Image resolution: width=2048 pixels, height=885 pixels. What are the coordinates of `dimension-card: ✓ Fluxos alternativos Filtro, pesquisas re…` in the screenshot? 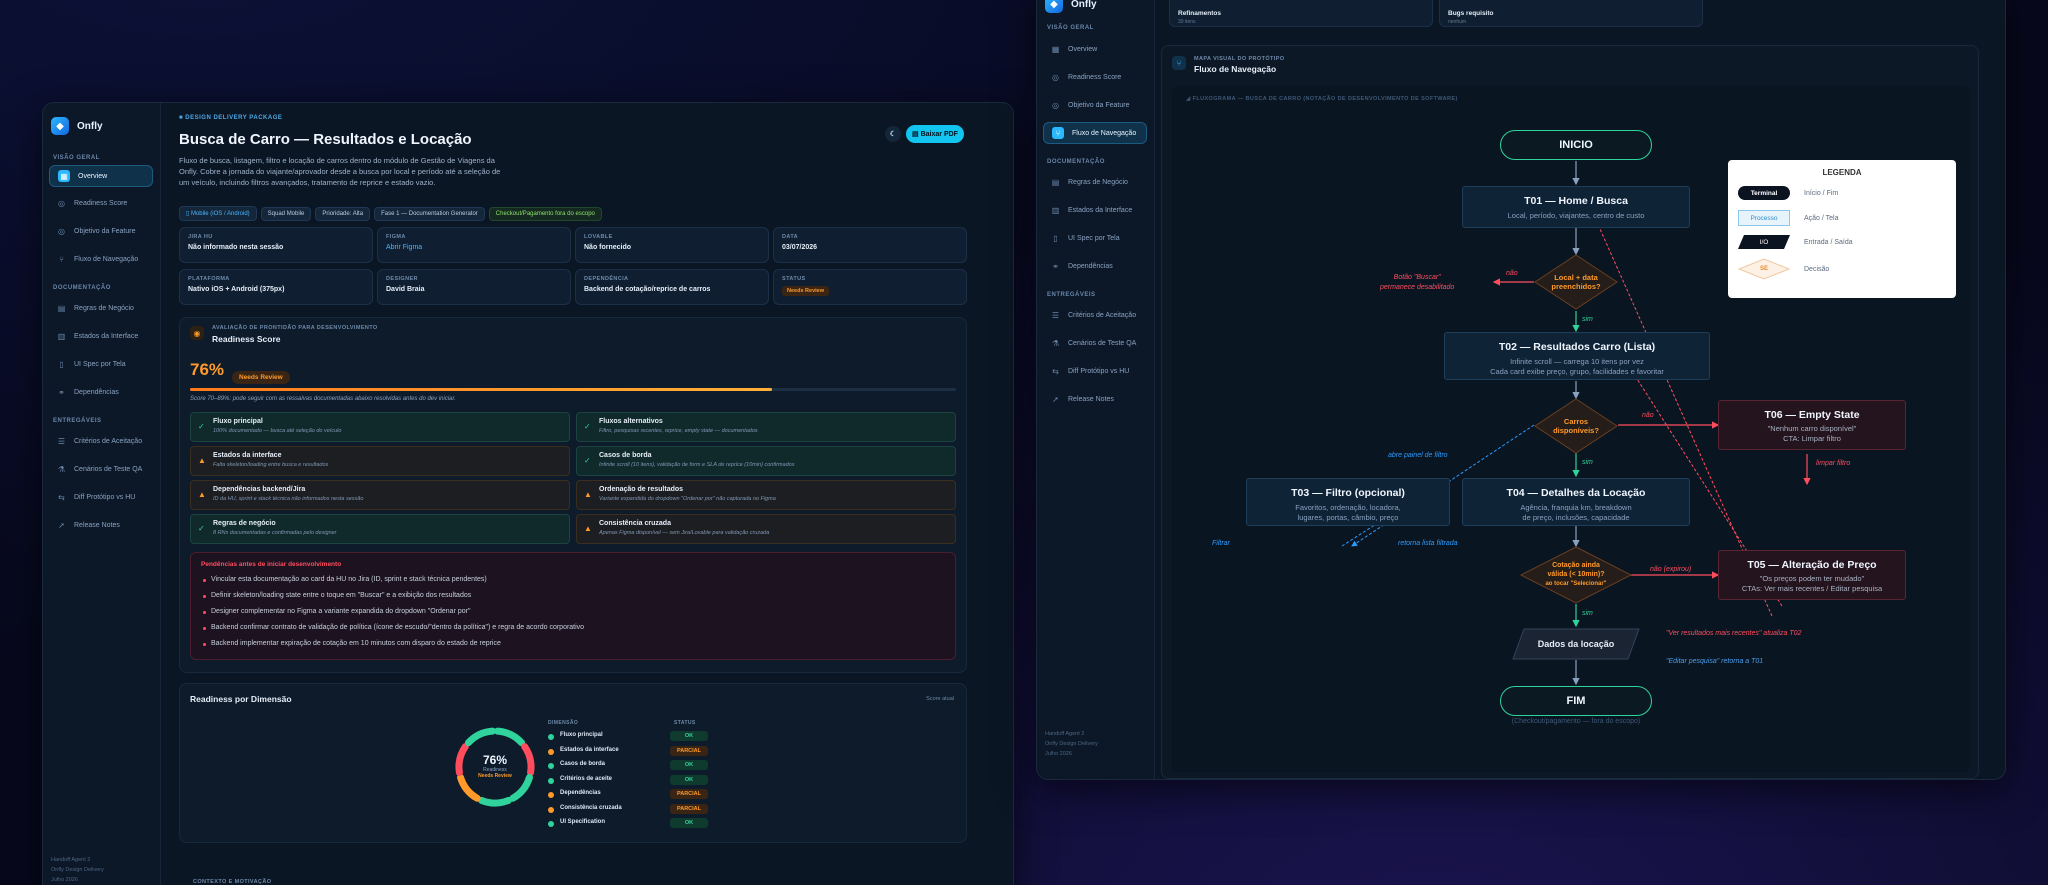 It's located at (766, 427).